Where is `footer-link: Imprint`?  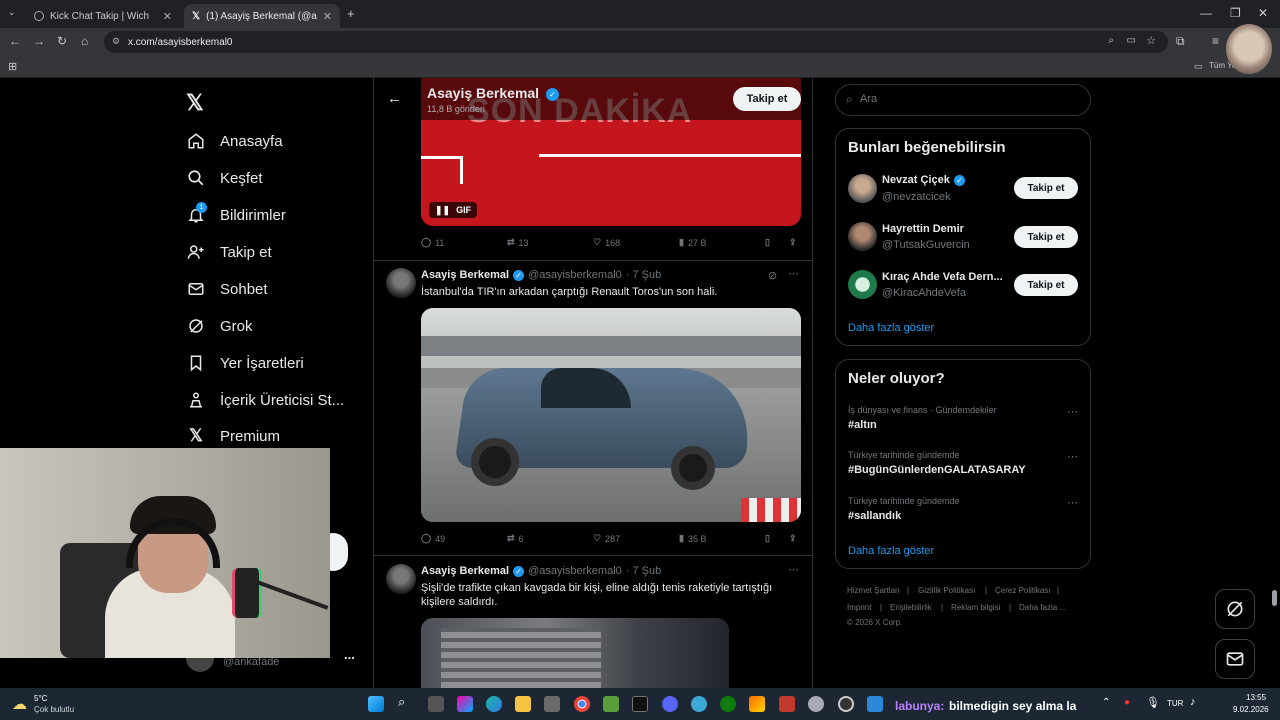
footer-link: Imprint is located at coordinates (859, 607).